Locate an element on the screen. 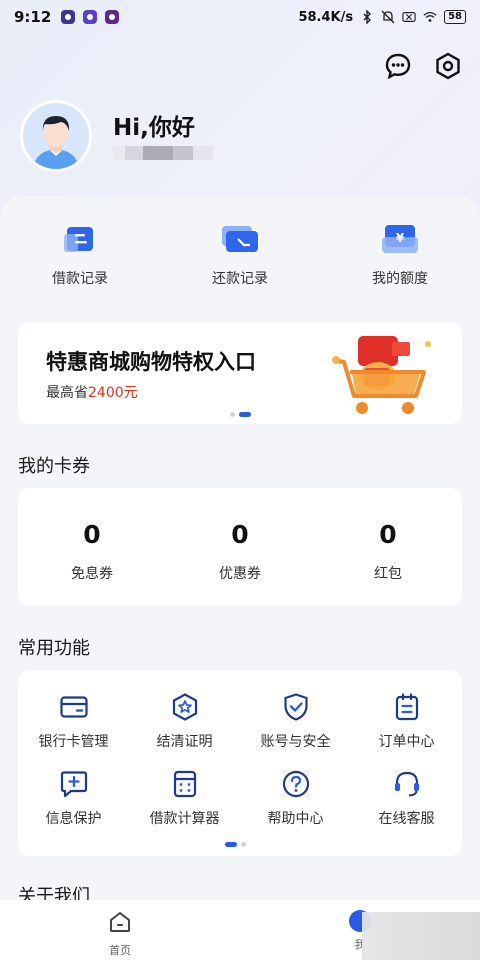 The width and height of the screenshot is (480, 960). function-label: 结清证明 is located at coordinates (184, 742).